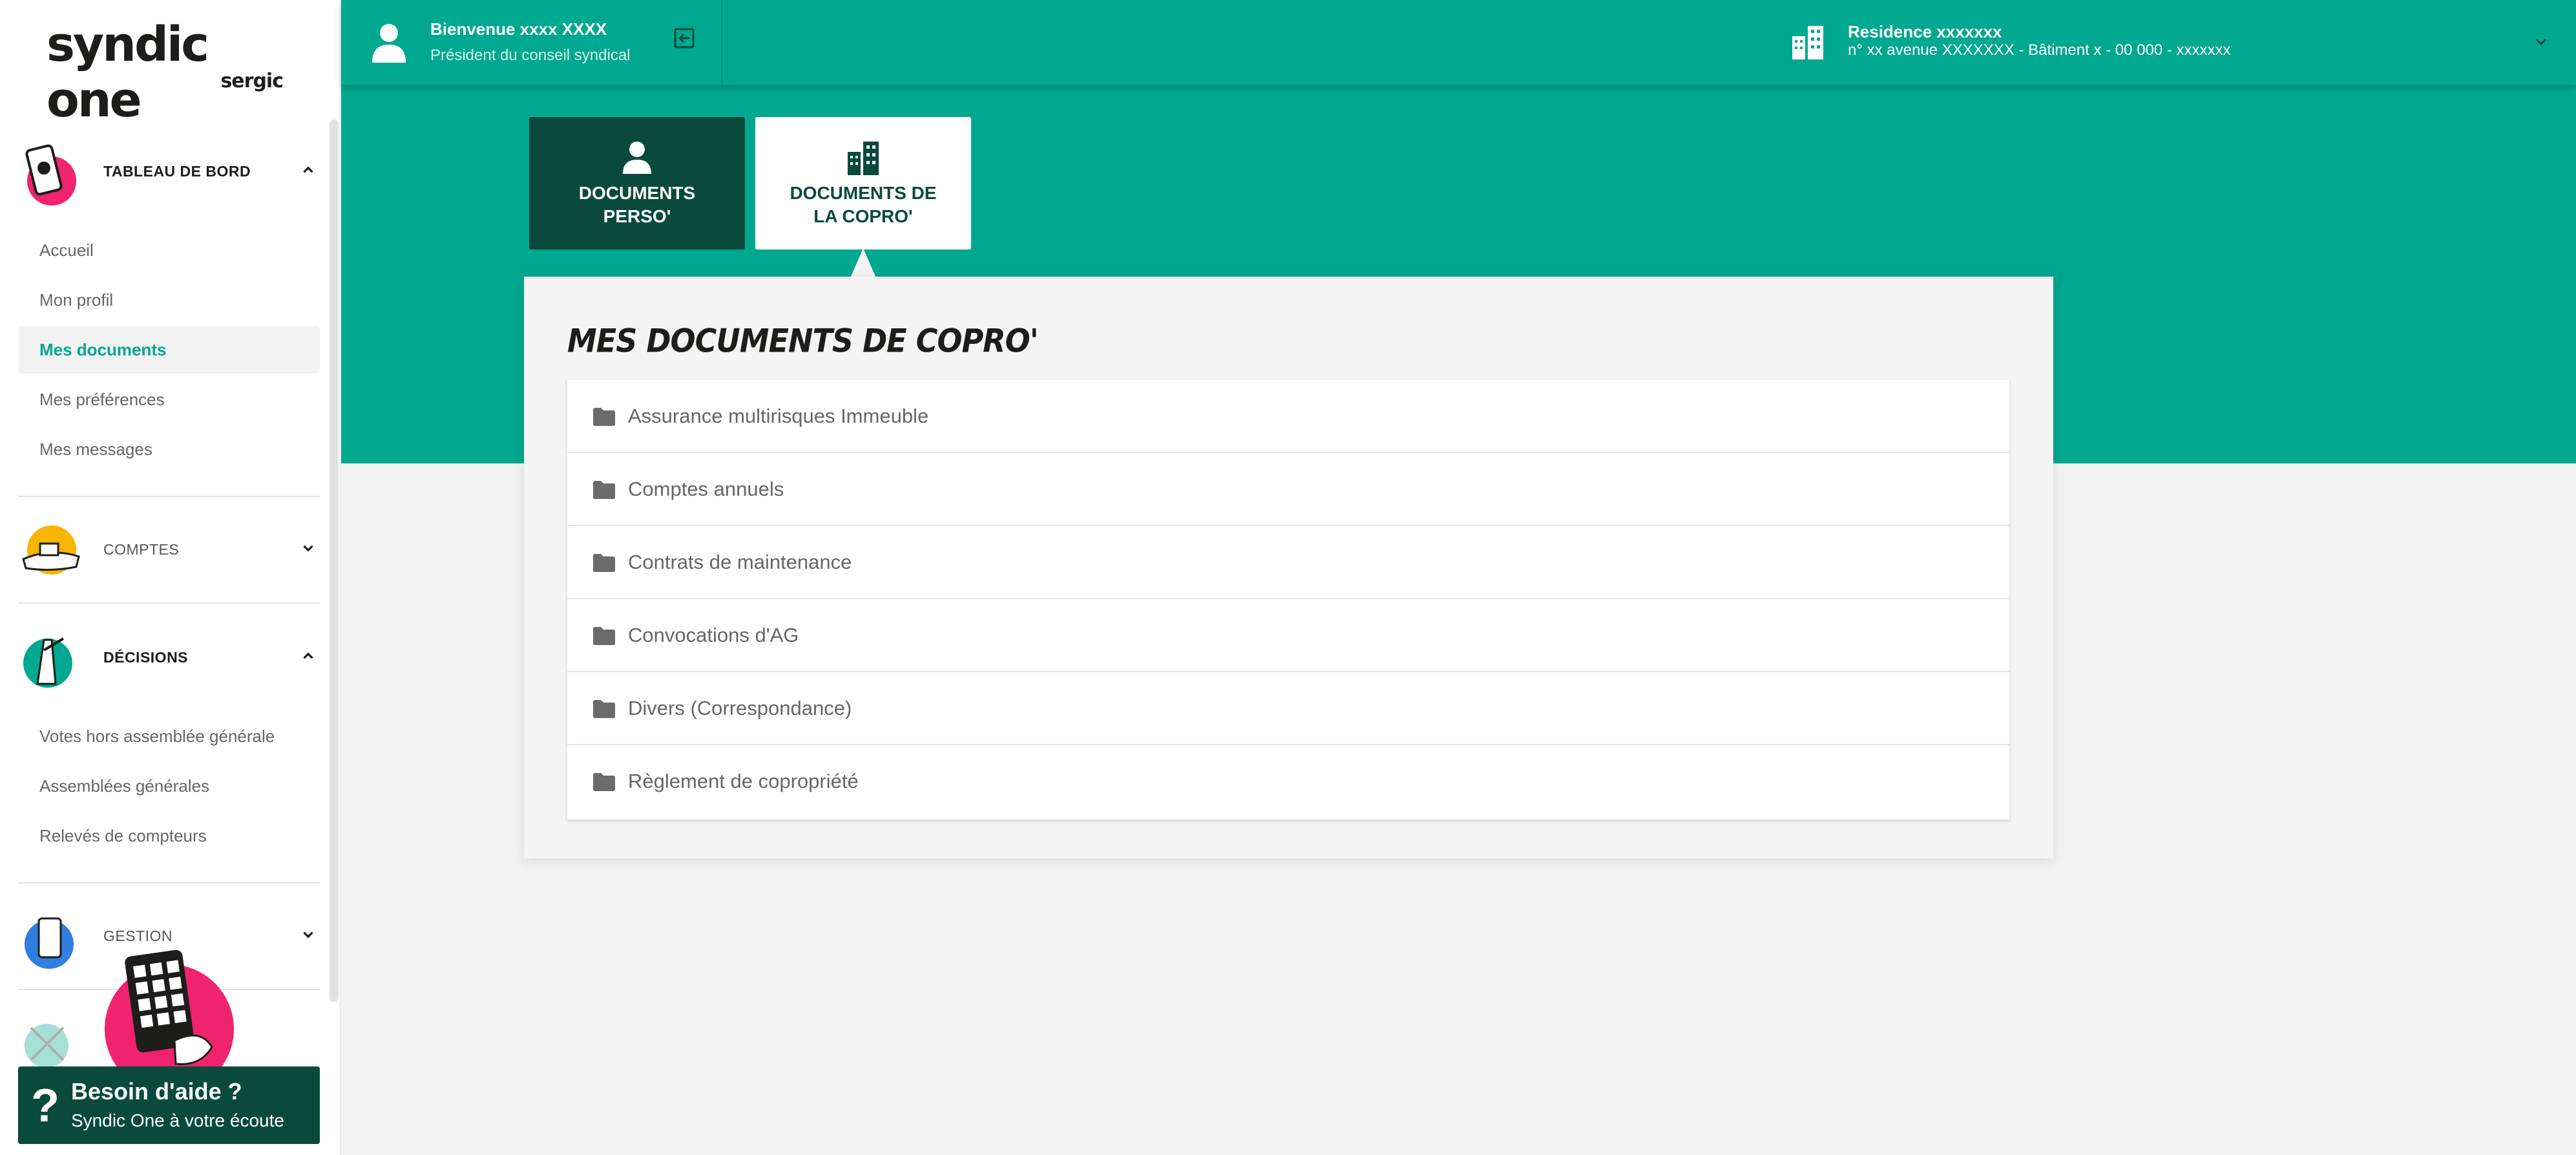 The width and height of the screenshot is (2576, 1155). What do you see at coordinates (706, 489) in the screenshot?
I see `folder-label: Comptes annuels` at bounding box center [706, 489].